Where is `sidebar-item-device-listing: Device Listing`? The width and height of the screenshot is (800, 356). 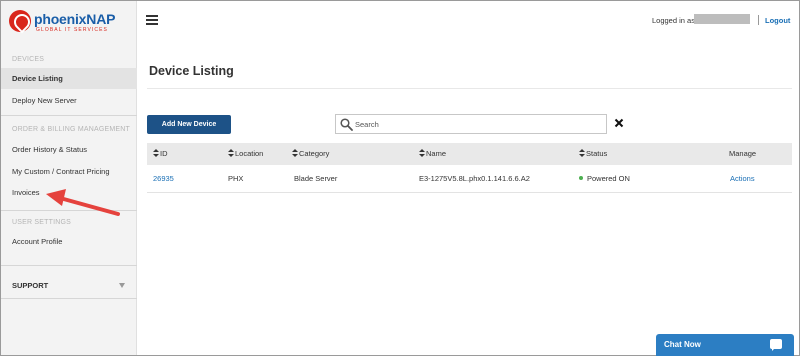 sidebar-item-device-listing: Device Listing is located at coordinates (69, 78).